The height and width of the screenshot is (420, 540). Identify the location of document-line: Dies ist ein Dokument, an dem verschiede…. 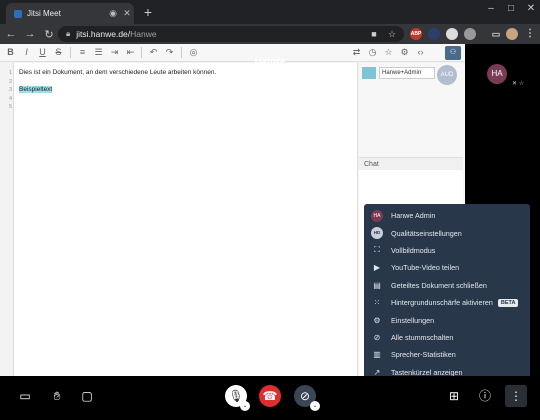
(118, 72).